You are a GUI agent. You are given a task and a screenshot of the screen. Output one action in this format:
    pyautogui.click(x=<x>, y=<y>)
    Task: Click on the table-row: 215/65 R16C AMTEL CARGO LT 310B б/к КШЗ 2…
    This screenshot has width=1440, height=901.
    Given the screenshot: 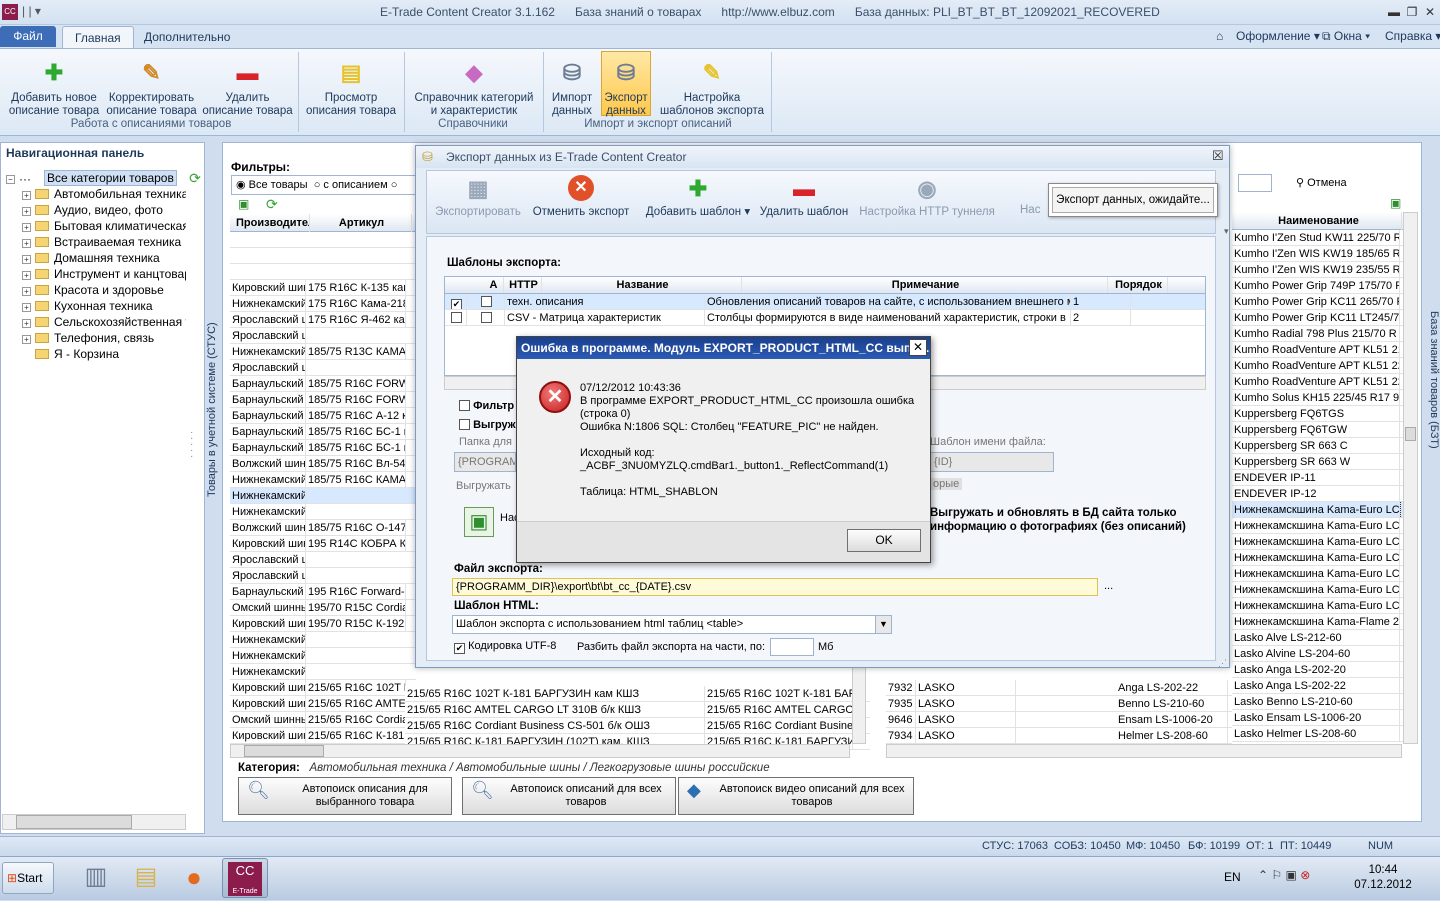 What is the action you would take?
    pyautogui.click(x=637, y=710)
    